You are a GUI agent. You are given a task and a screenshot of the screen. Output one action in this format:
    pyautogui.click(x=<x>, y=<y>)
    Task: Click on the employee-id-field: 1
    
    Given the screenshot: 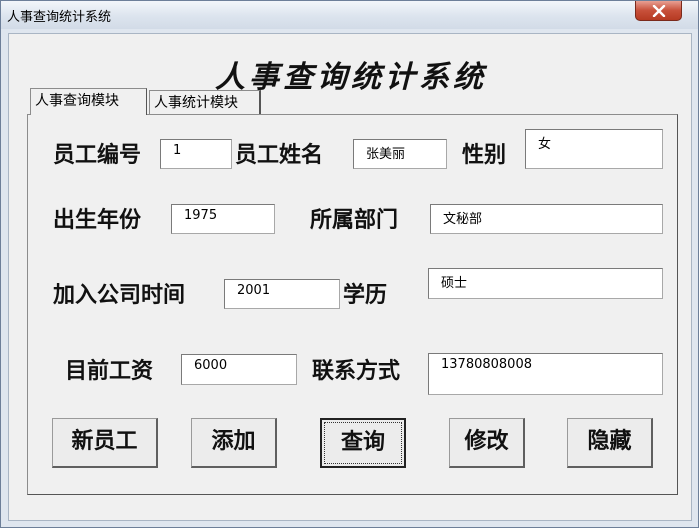 What is the action you would take?
    pyautogui.click(x=196, y=154)
    